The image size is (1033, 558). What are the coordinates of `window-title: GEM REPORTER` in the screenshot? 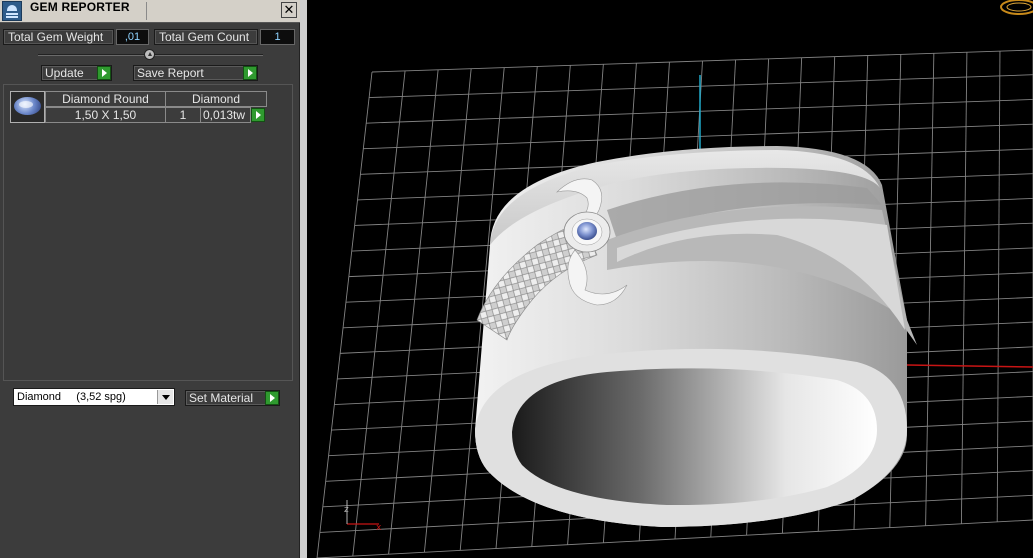 It's located at (80, 7).